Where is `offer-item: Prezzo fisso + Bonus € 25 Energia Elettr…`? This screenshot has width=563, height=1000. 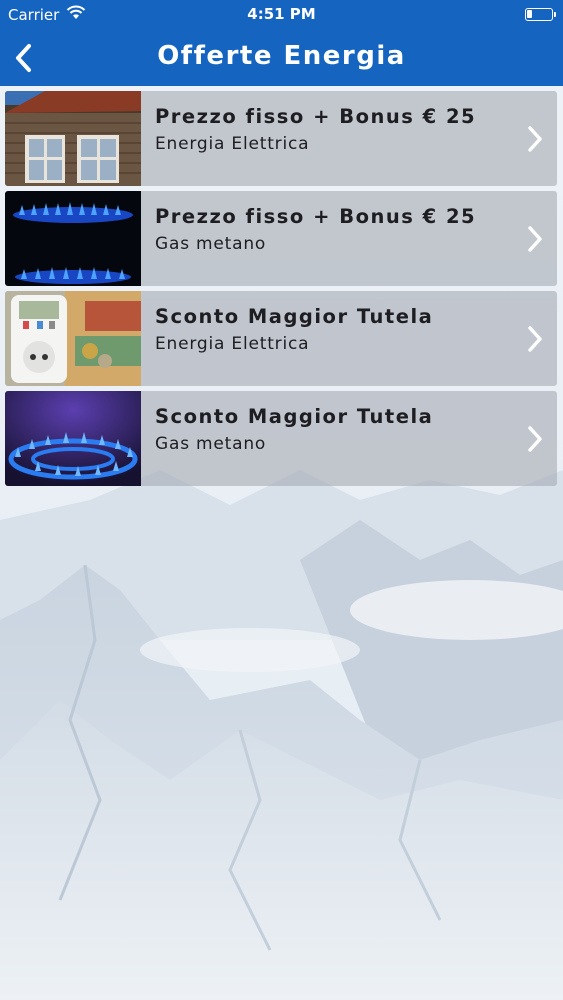 offer-item: Prezzo fisso + Bonus € 25 Energia Elettr… is located at coordinates (281, 138).